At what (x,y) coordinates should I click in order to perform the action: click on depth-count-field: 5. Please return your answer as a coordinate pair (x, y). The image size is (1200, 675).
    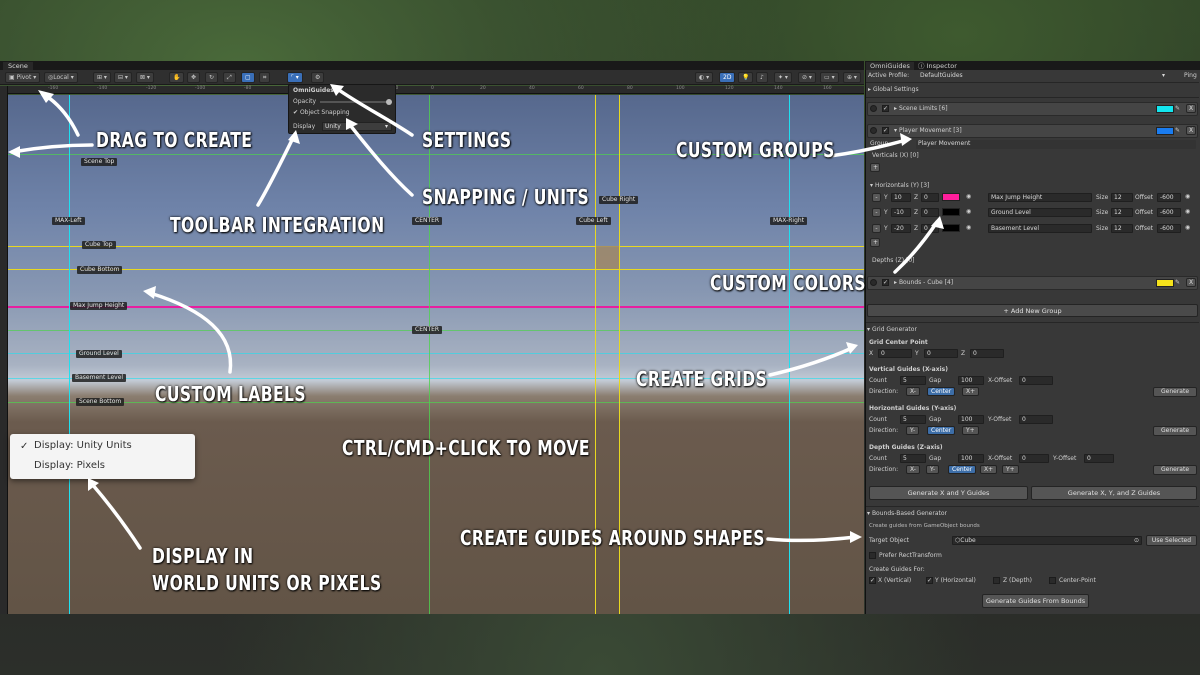
    Looking at the image, I should click on (913, 458).